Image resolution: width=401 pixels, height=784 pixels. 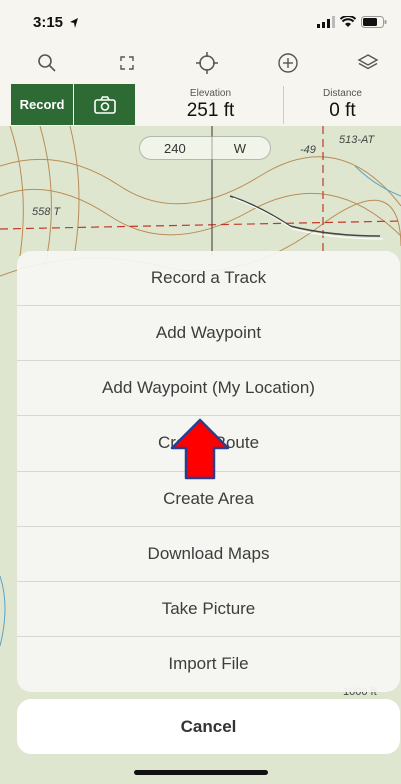 I want to click on layers-icon, so click(x=368, y=62).